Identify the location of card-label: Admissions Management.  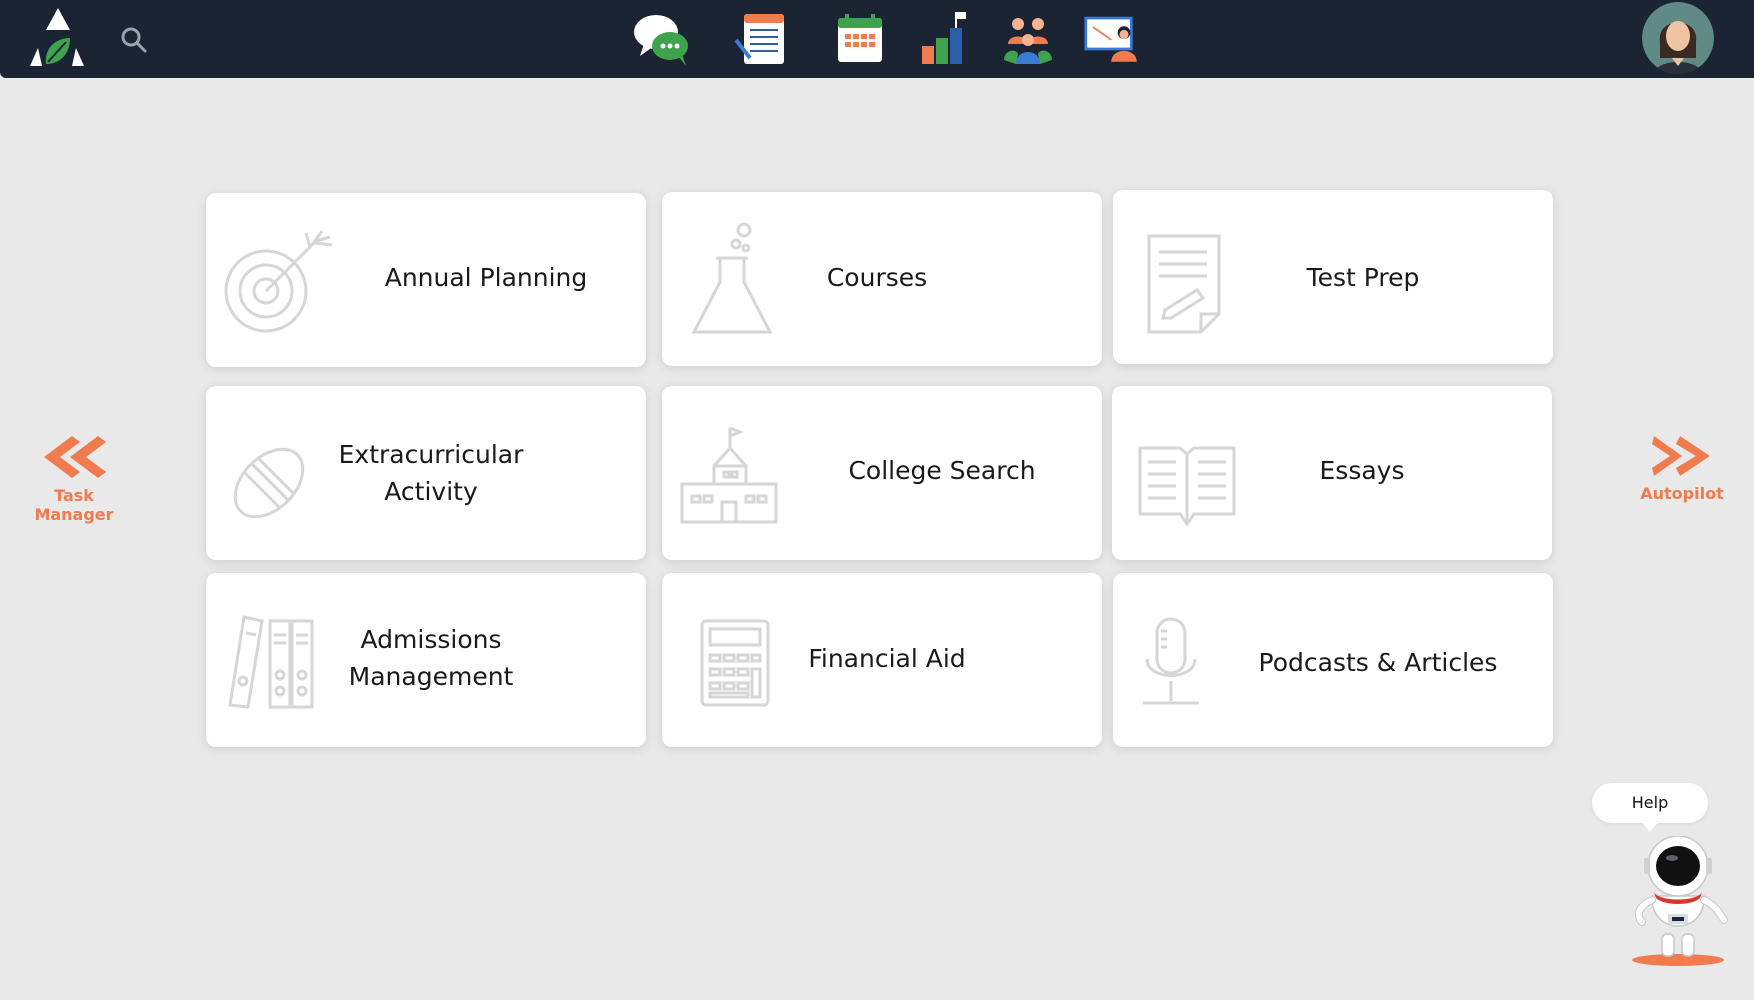
(431, 658).